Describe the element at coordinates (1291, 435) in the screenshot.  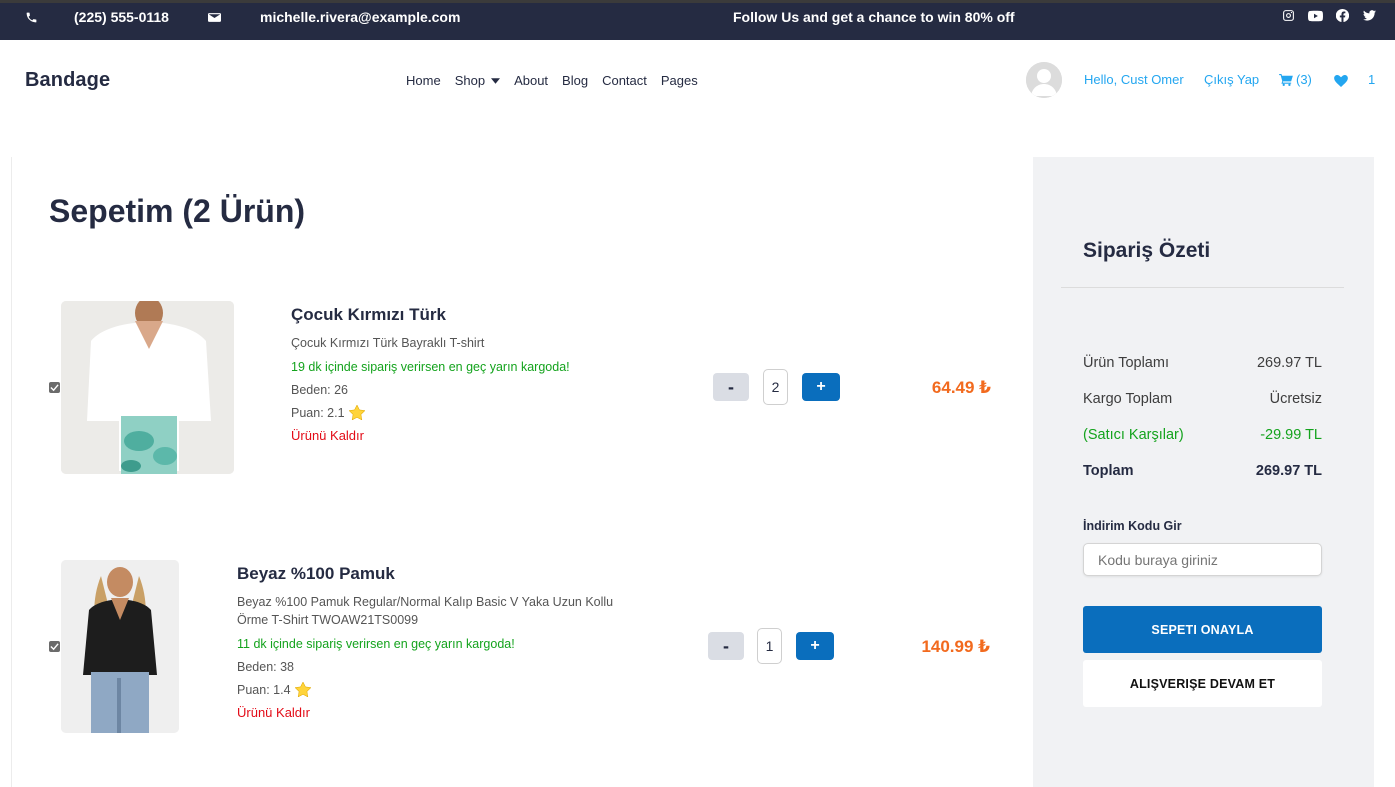
I see `summary-value: -29.99 TL` at that location.